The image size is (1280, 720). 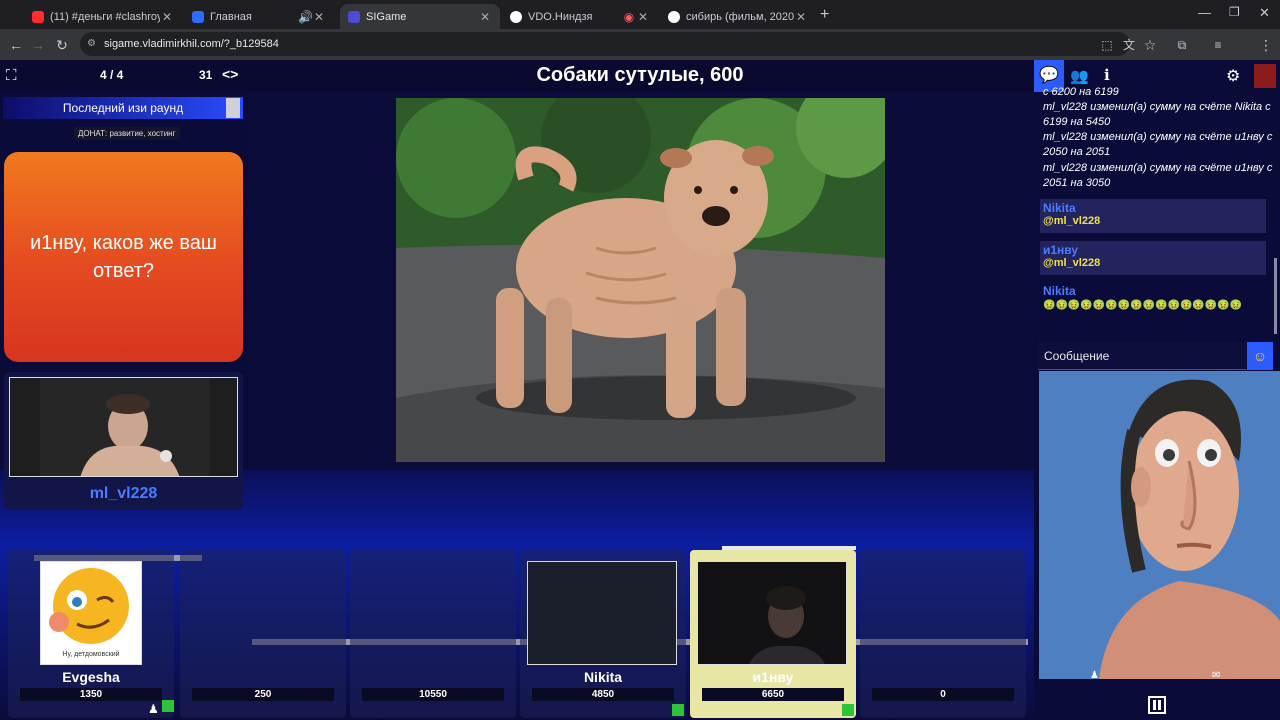 I want to click on menu-icon: ⋮, so click(x=1266, y=45).